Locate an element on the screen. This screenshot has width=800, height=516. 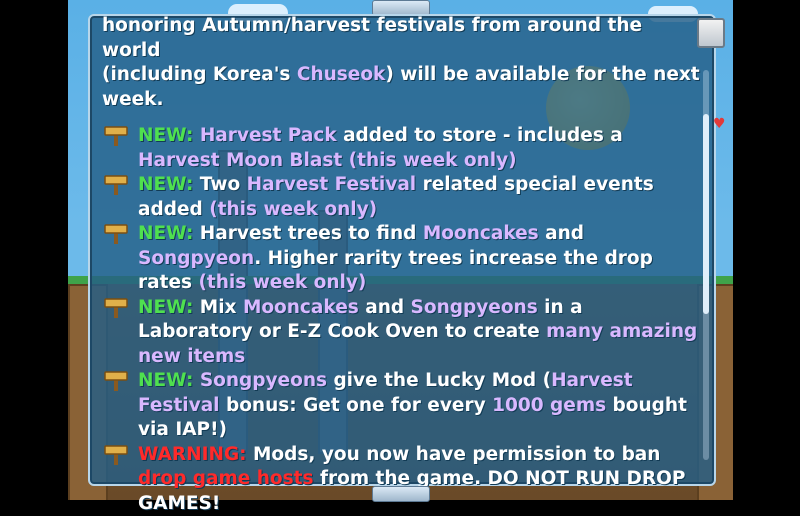
letterbox-left is located at coordinates (34, 250).